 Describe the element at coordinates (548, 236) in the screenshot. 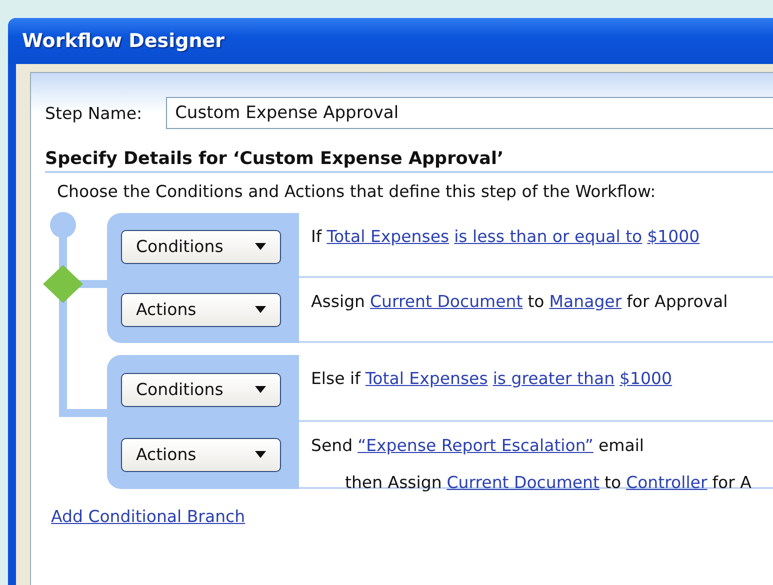

I see `rule-link: is less than or equal to` at that location.